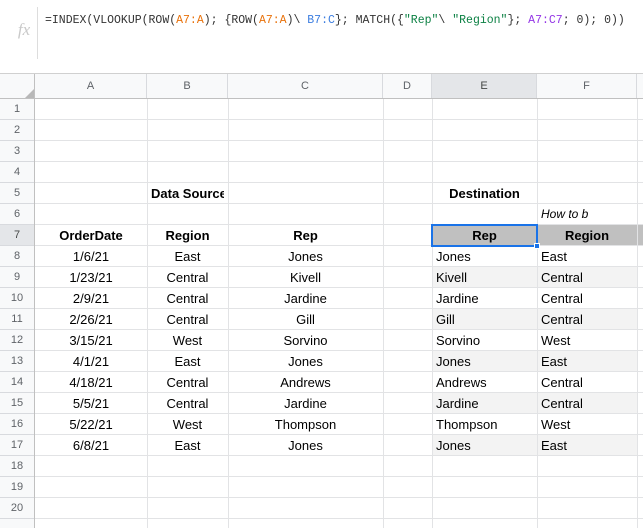  I want to click on formula-token: \, so click(445, 20).